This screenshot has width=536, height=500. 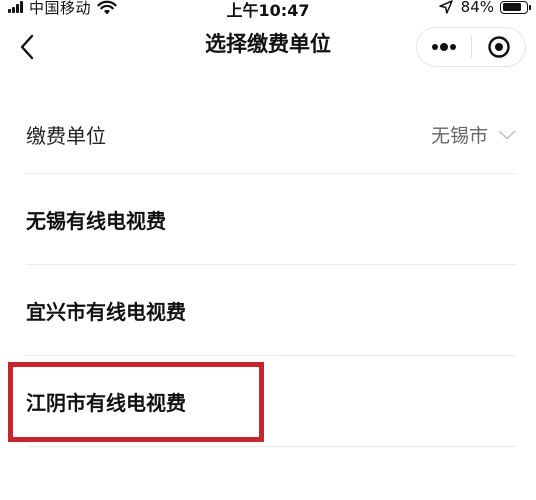 What do you see at coordinates (459, 136) in the screenshot?
I see `payment-unit-value: 无锡市` at bounding box center [459, 136].